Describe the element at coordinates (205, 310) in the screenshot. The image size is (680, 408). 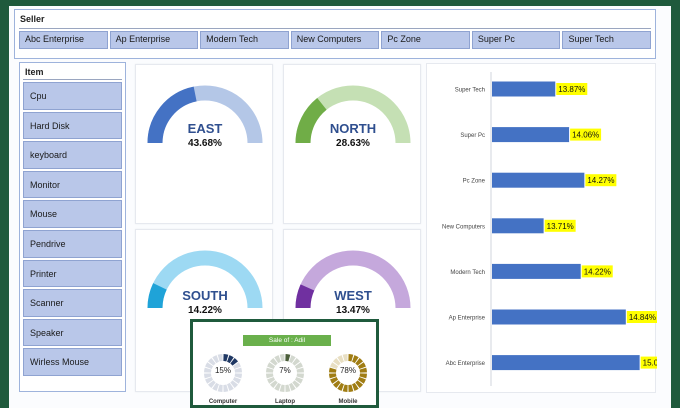
I see `gauge-south-value: 14.22%` at that location.